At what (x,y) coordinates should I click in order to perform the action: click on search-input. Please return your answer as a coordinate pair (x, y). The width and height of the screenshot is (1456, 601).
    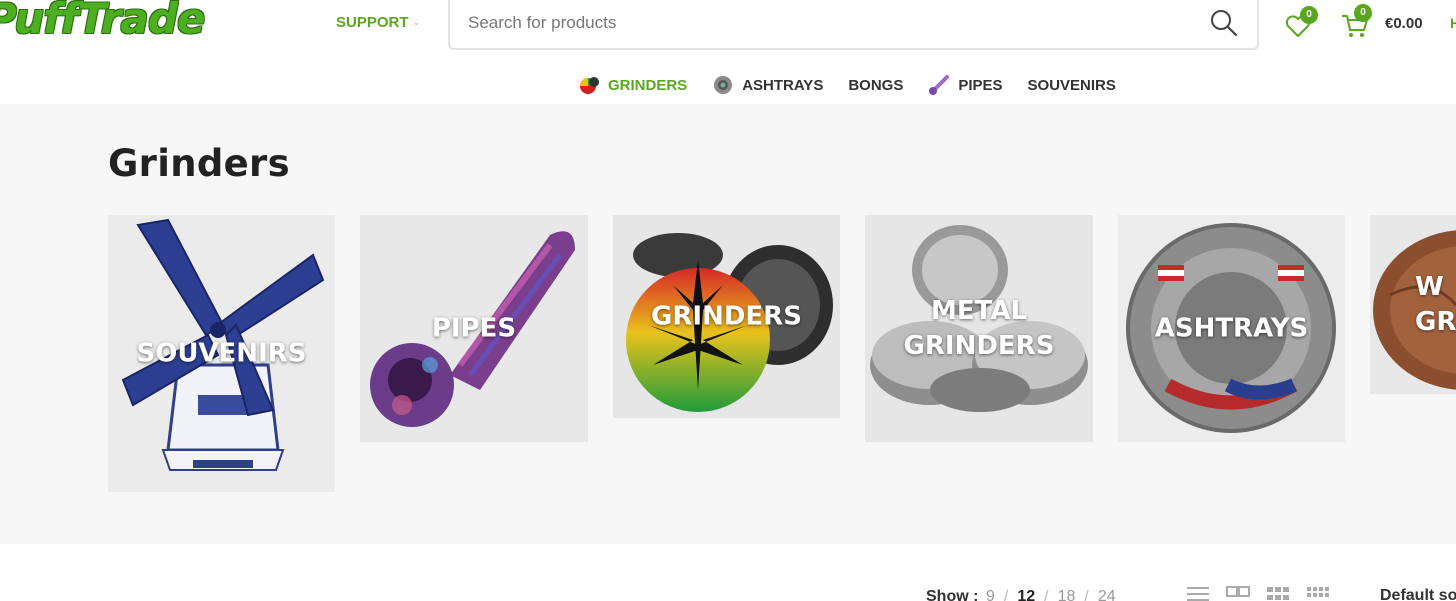
    Looking at the image, I should click on (810, 23).